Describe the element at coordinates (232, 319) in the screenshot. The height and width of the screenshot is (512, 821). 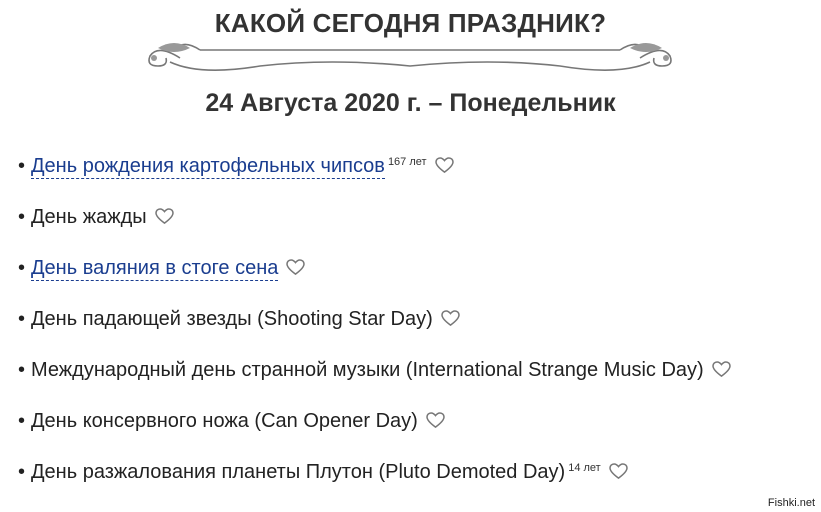
I see `holiday-label: День падающей звезды (Shooting Star Day)` at that location.